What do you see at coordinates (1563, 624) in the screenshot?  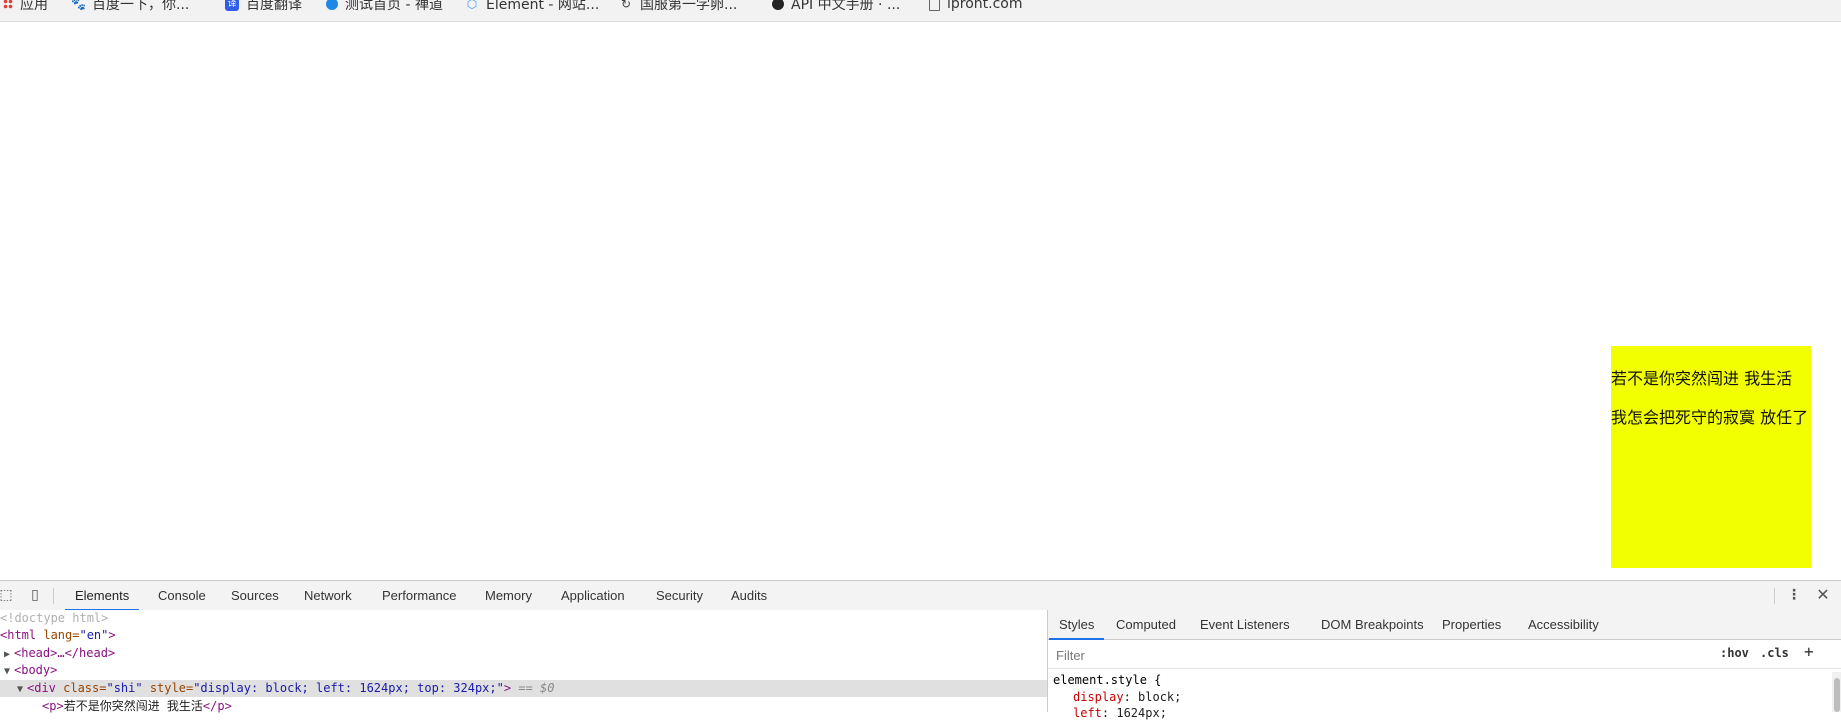 I see `tab-accessibility: Accessibility` at bounding box center [1563, 624].